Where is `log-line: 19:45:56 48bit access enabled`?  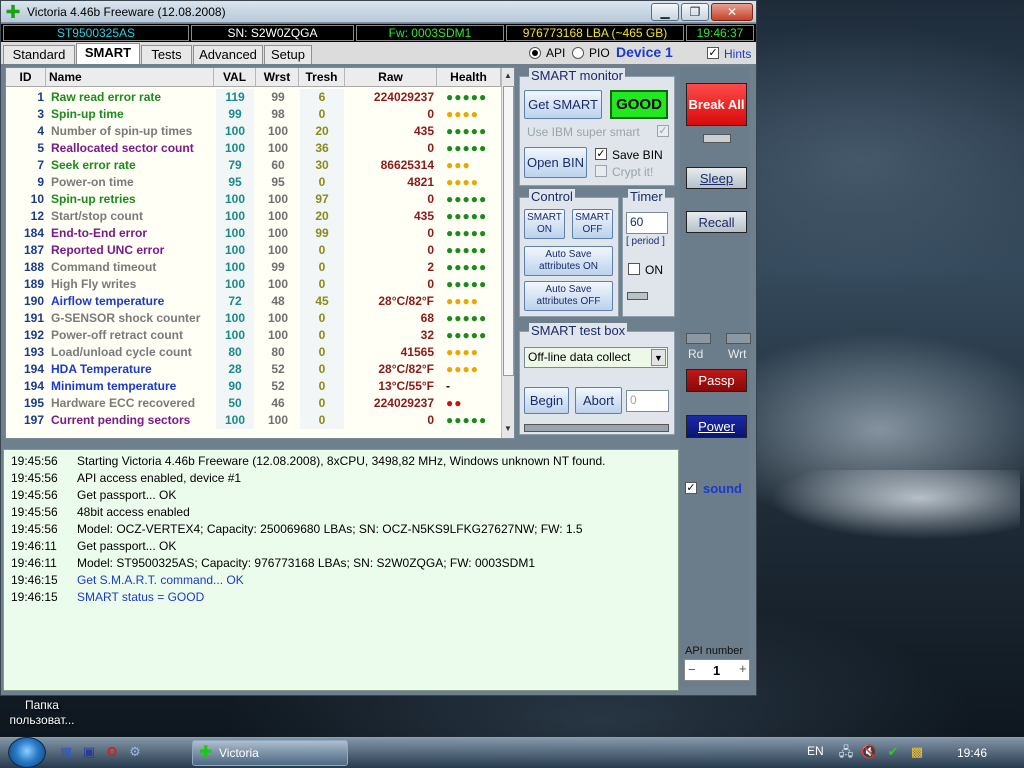 log-line: 19:45:56 48bit access enabled is located at coordinates (342, 512).